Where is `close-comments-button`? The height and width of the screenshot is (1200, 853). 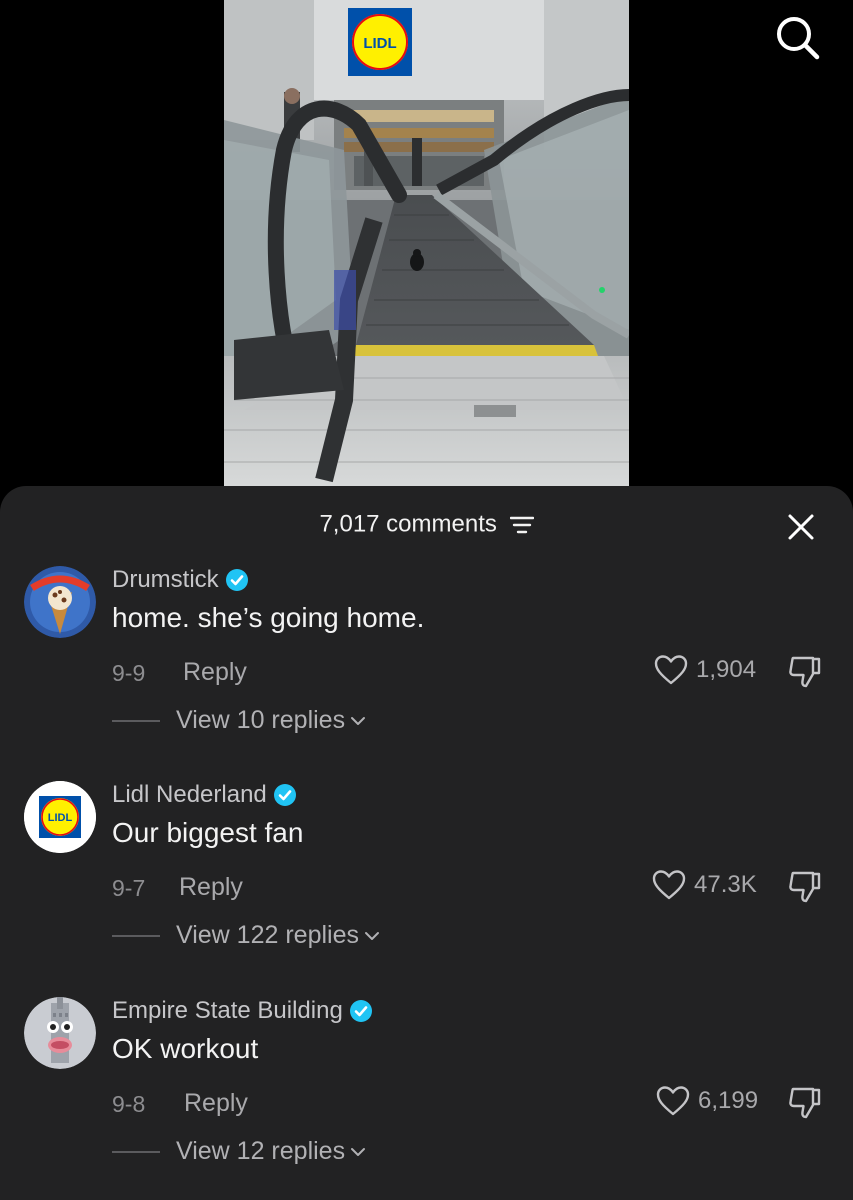 close-comments-button is located at coordinates (801, 527).